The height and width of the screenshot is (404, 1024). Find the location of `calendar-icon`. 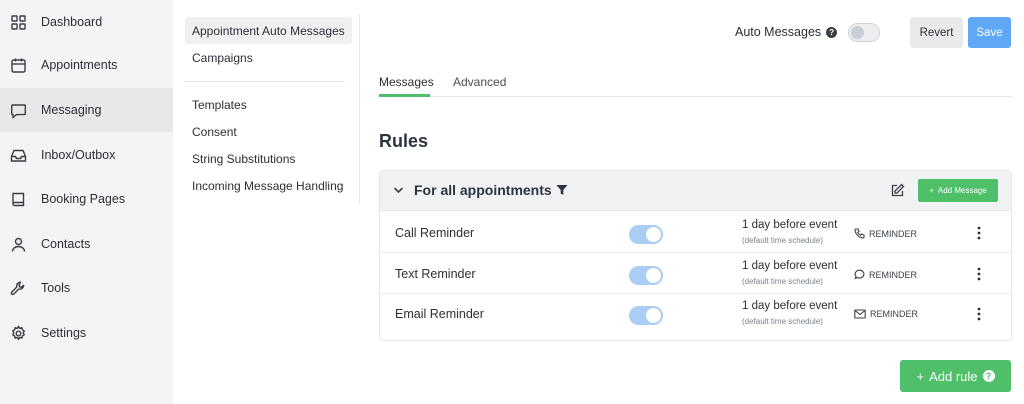

calendar-icon is located at coordinates (18, 65).